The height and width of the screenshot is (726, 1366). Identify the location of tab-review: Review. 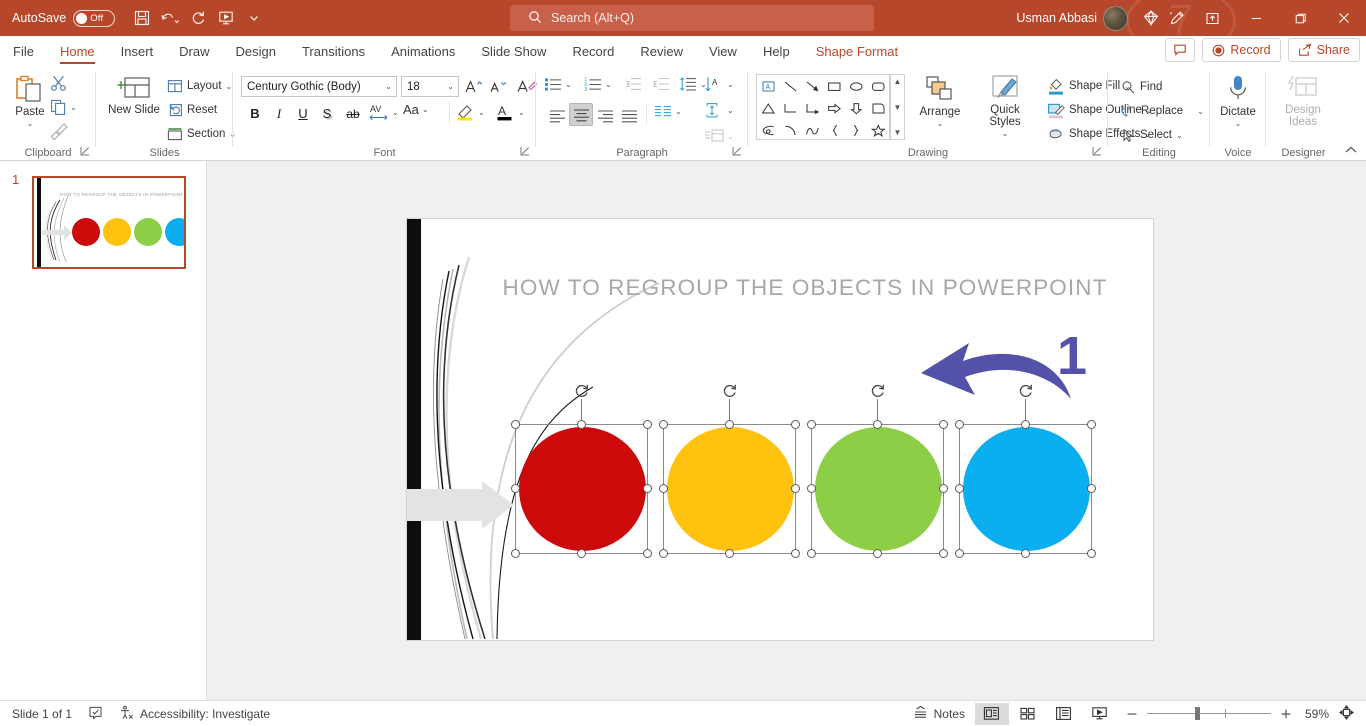
(661, 51).